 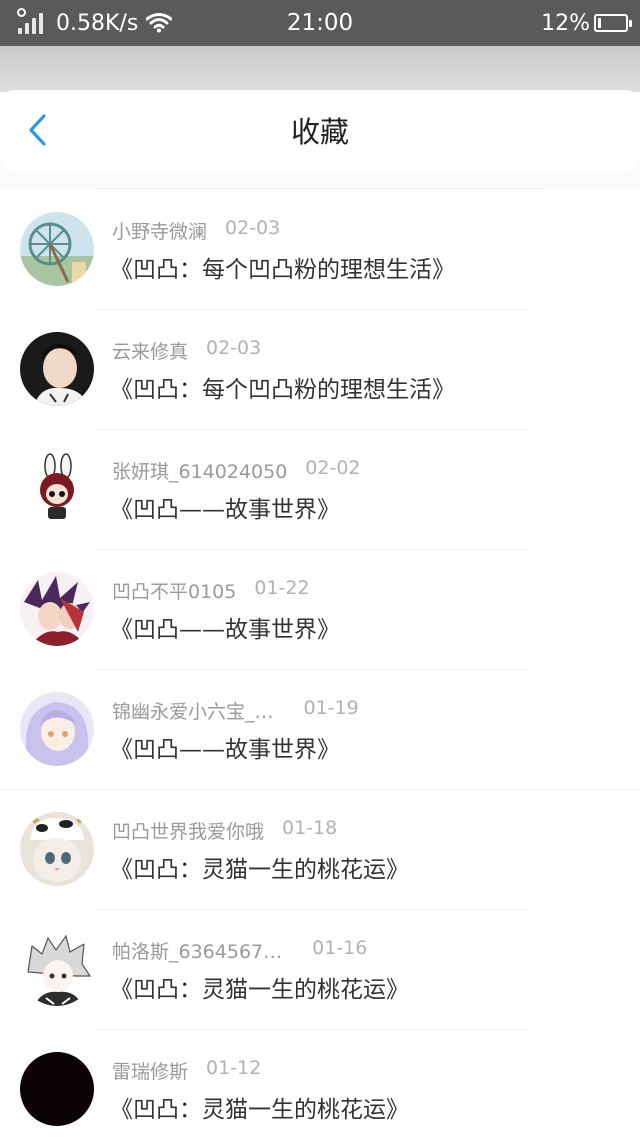 I want to click on item-date: 01-12, so click(x=234, y=1068).